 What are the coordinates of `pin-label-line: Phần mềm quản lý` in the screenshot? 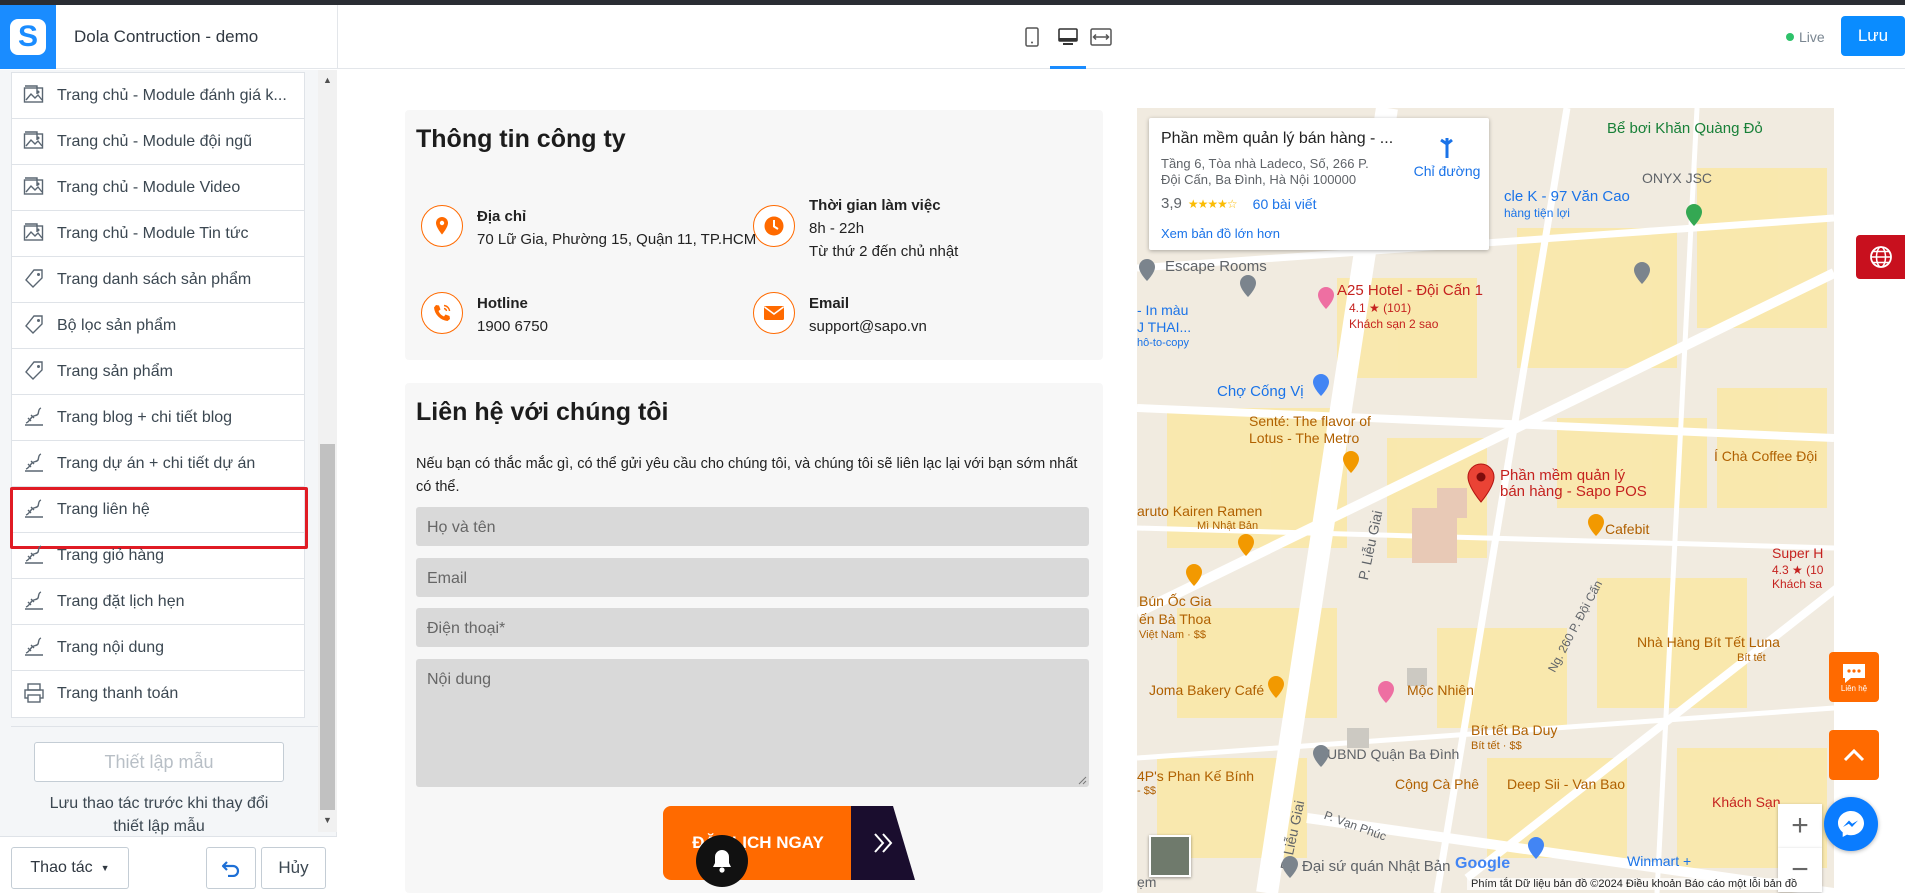 It's located at (1563, 475).